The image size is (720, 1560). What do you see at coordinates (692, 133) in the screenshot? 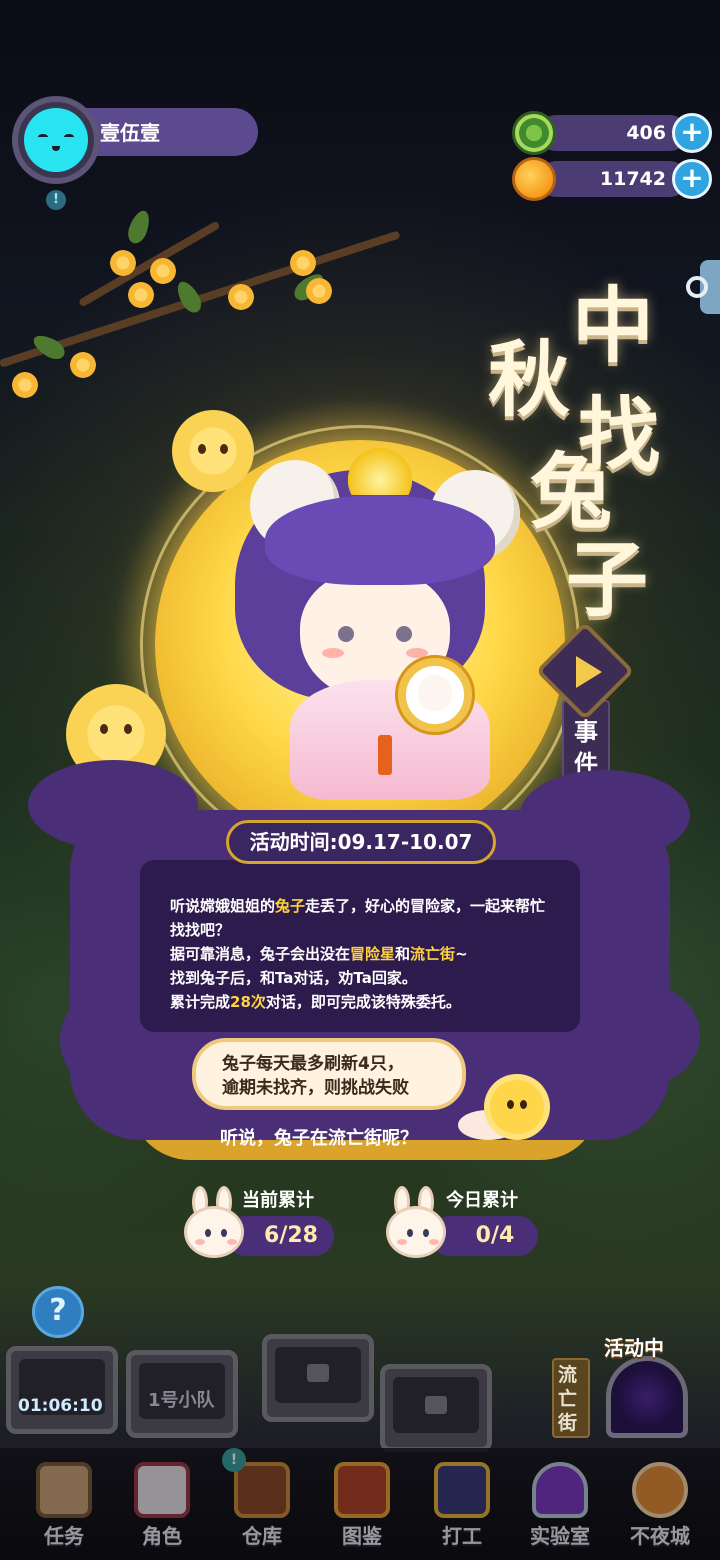
I see `add-gem-button: +` at bounding box center [692, 133].